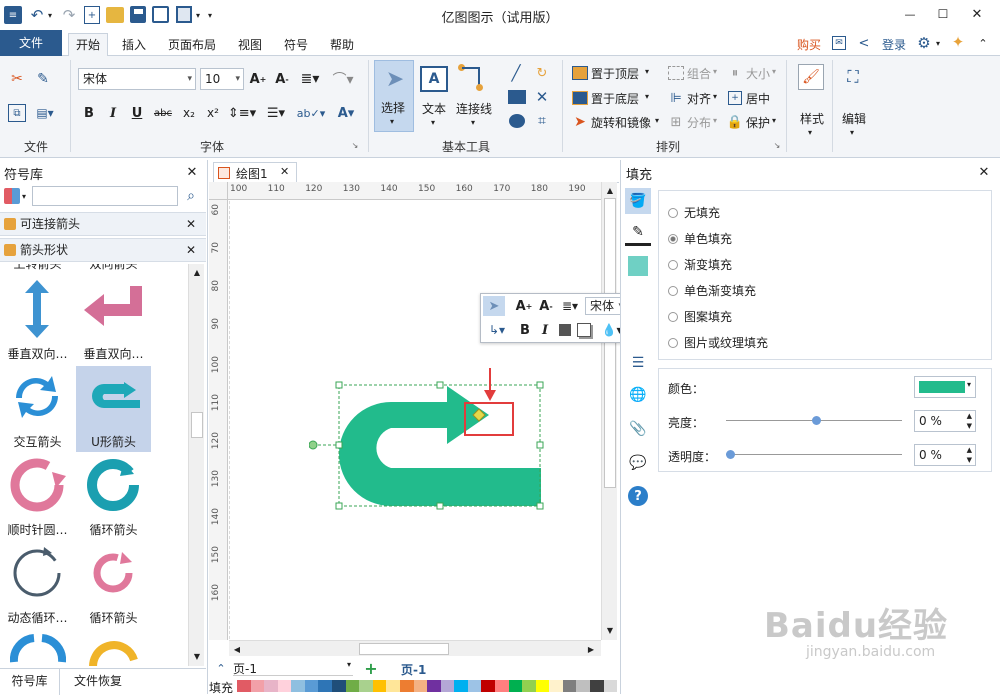 This screenshot has width=1000, height=696. What do you see at coordinates (546, 306) in the screenshot?
I see `shrink-font-icon: A-` at bounding box center [546, 306].